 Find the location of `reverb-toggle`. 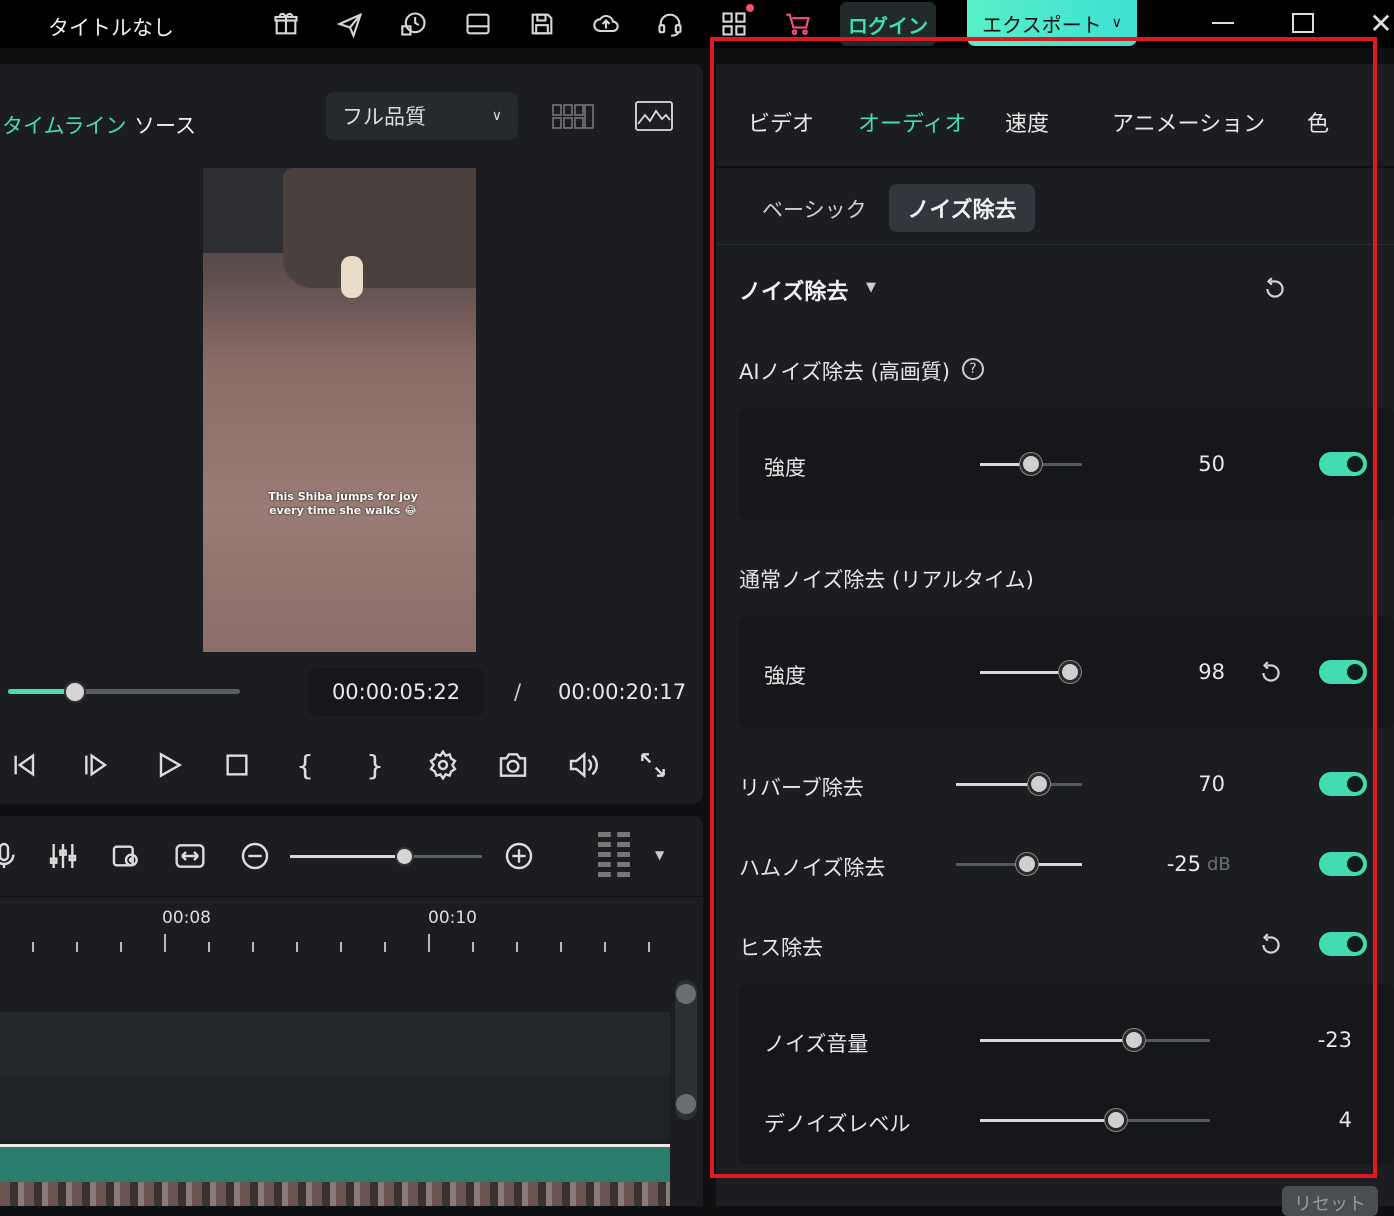

reverb-toggle is located at coordinates (1343, 784).